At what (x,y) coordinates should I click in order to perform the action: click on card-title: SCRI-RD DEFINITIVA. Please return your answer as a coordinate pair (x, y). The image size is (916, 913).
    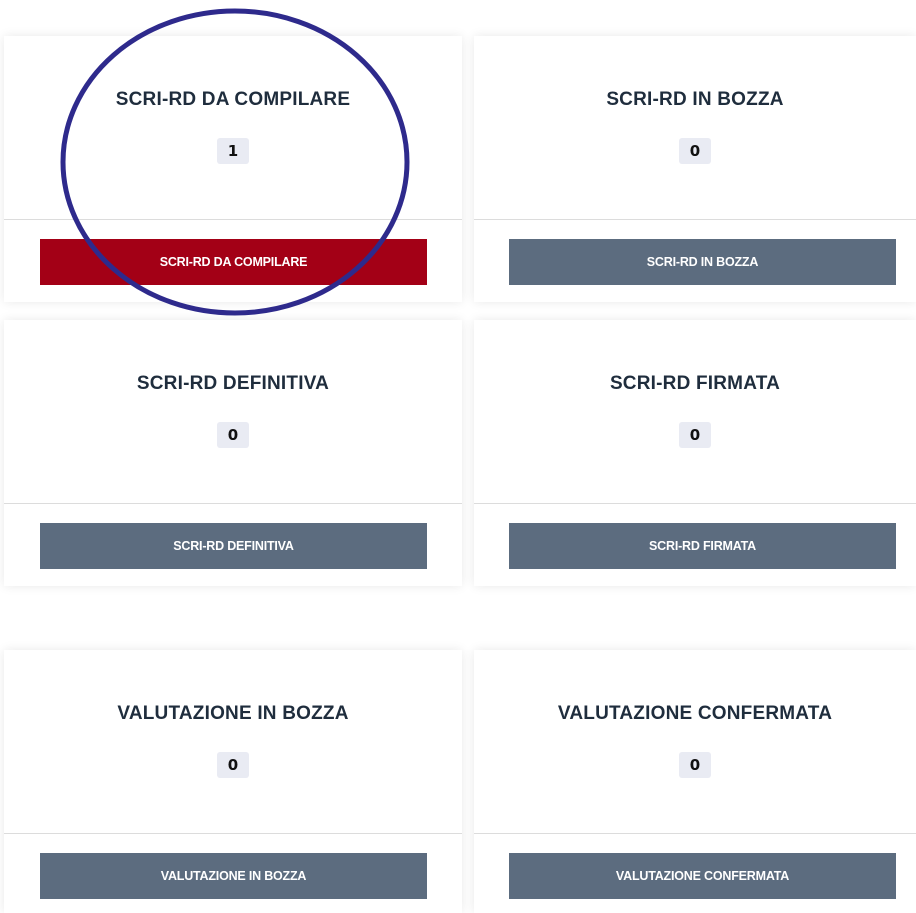
    Looking at the image, I should click on (233, 383).